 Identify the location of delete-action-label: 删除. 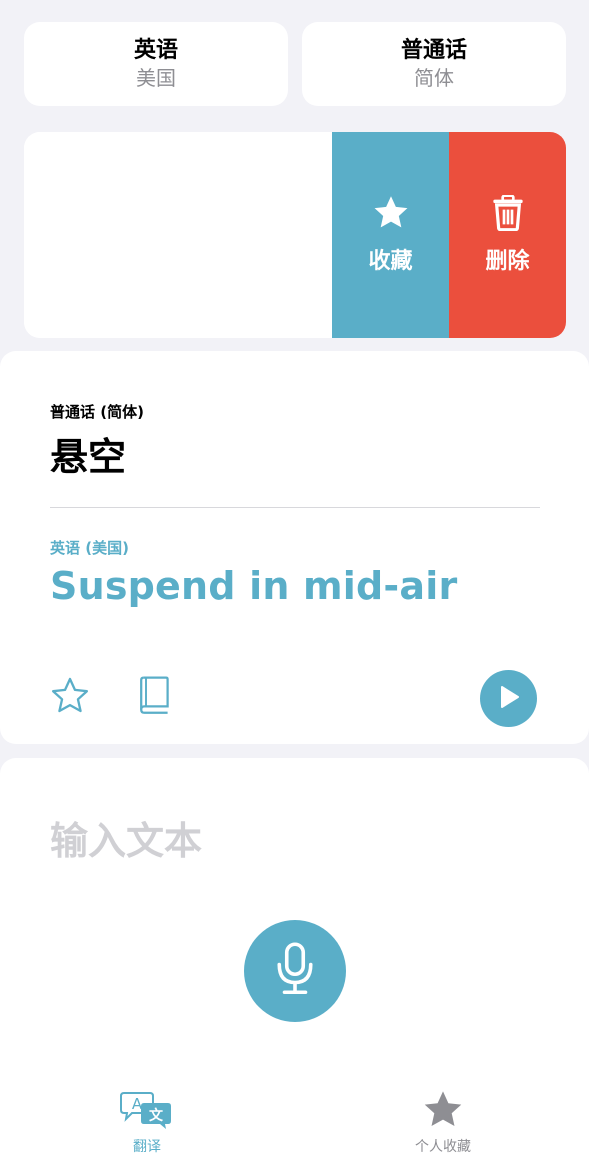
(507, 261).